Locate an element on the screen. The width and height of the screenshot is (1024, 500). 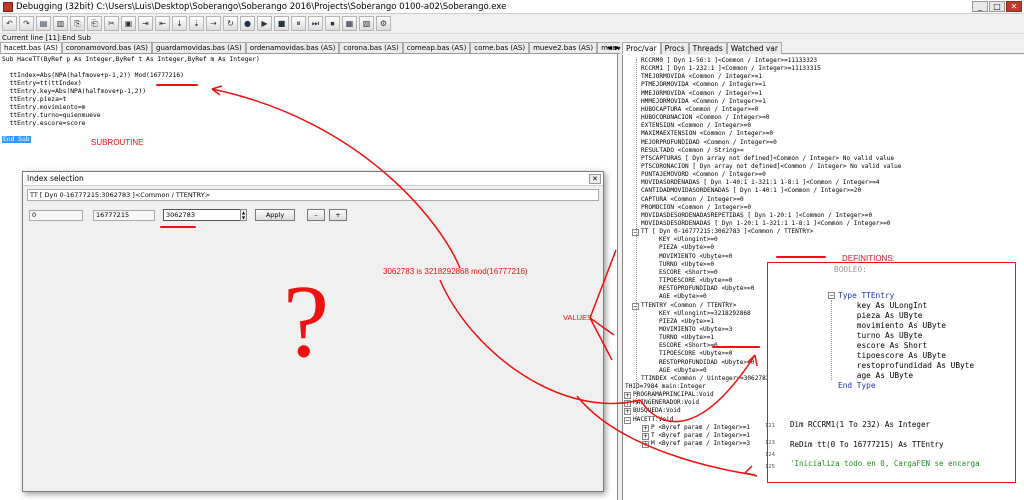
tab-scroll-arrows: ◄ ► is located at coordinates (613, 47).